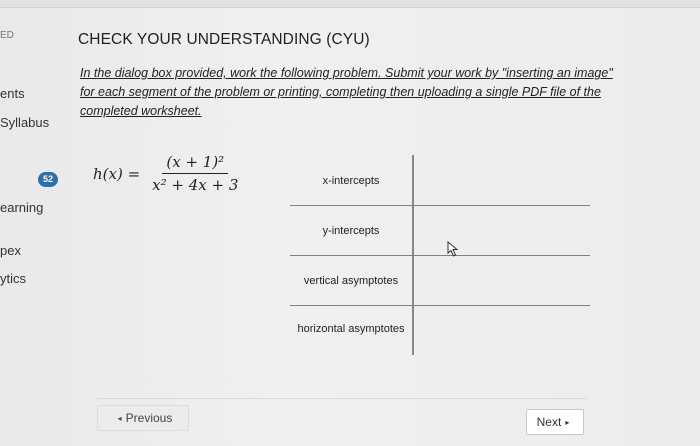 The width and height of the screenshot is (700, 446). I want to click on next-button: Next ▸, so click(555, 422).